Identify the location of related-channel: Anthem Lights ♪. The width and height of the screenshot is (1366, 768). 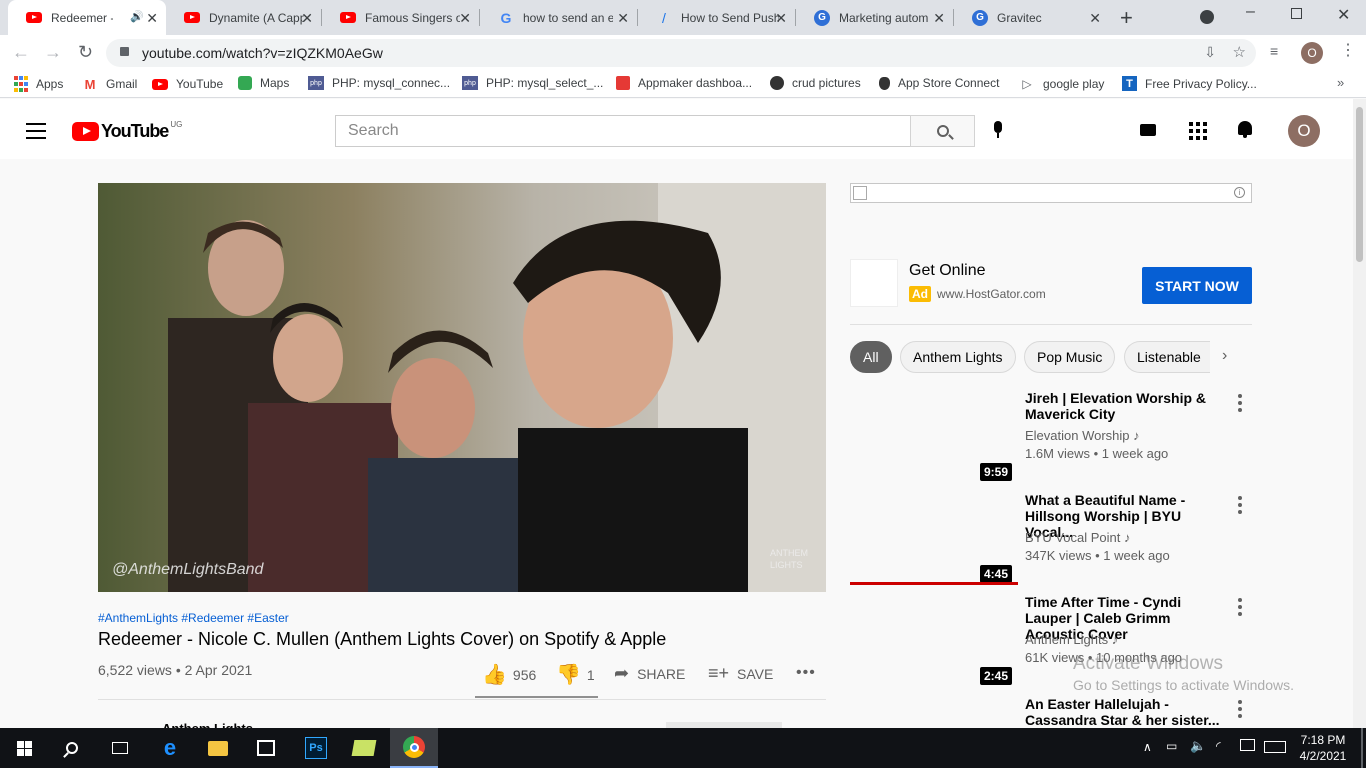
(1071, 639).